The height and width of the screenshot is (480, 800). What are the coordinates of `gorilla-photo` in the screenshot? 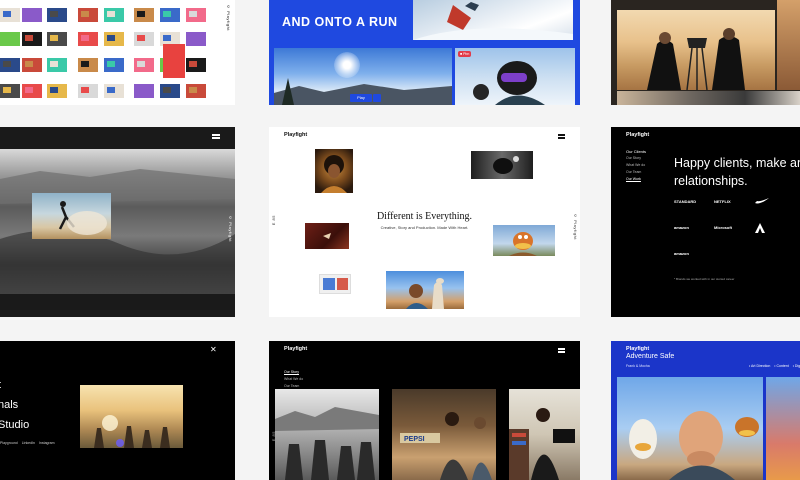 It's located at (502, 165).